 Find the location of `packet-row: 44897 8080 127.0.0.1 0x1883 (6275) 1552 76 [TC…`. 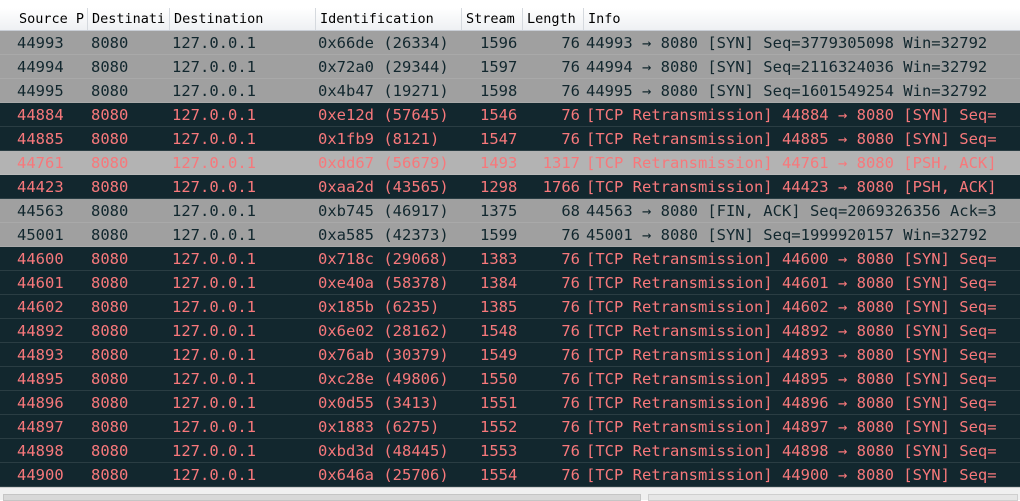

packet-row: 44897 8080 127.0.0.1 0x1883 (6275) 1552 76 [TC… is located at coordinates (510, 427).